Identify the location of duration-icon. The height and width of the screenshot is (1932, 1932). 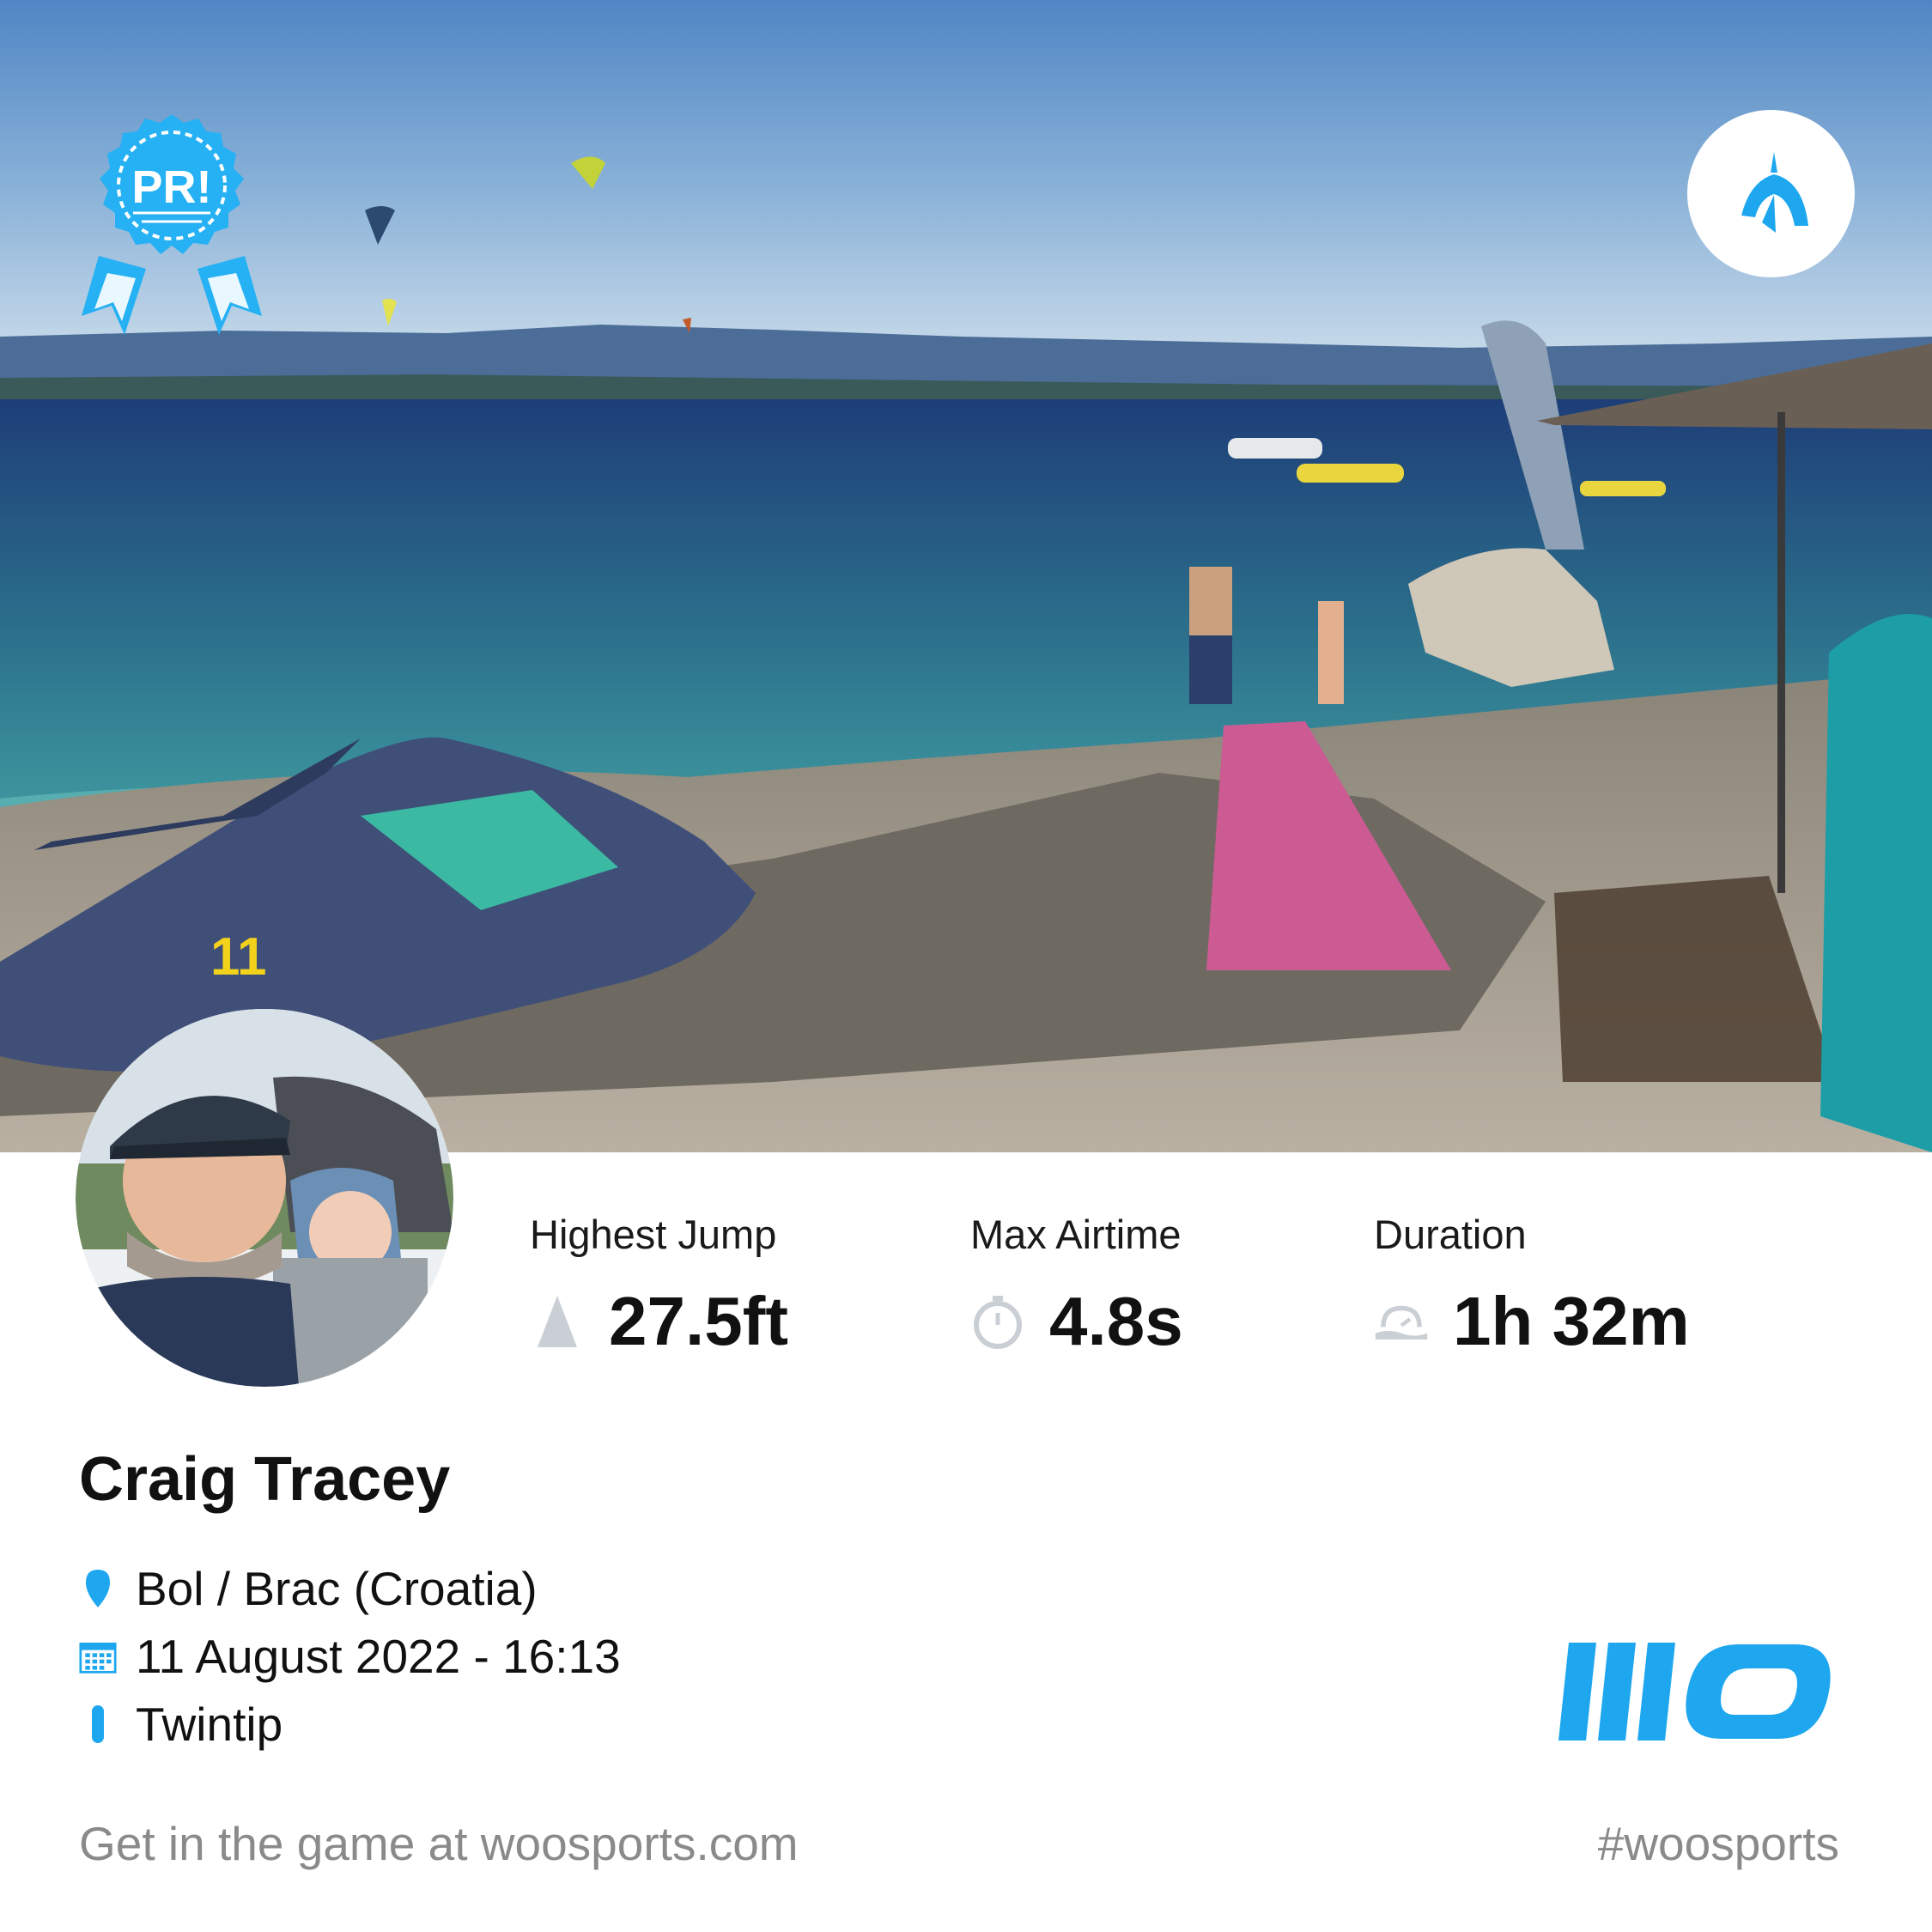
(1401, 1321).